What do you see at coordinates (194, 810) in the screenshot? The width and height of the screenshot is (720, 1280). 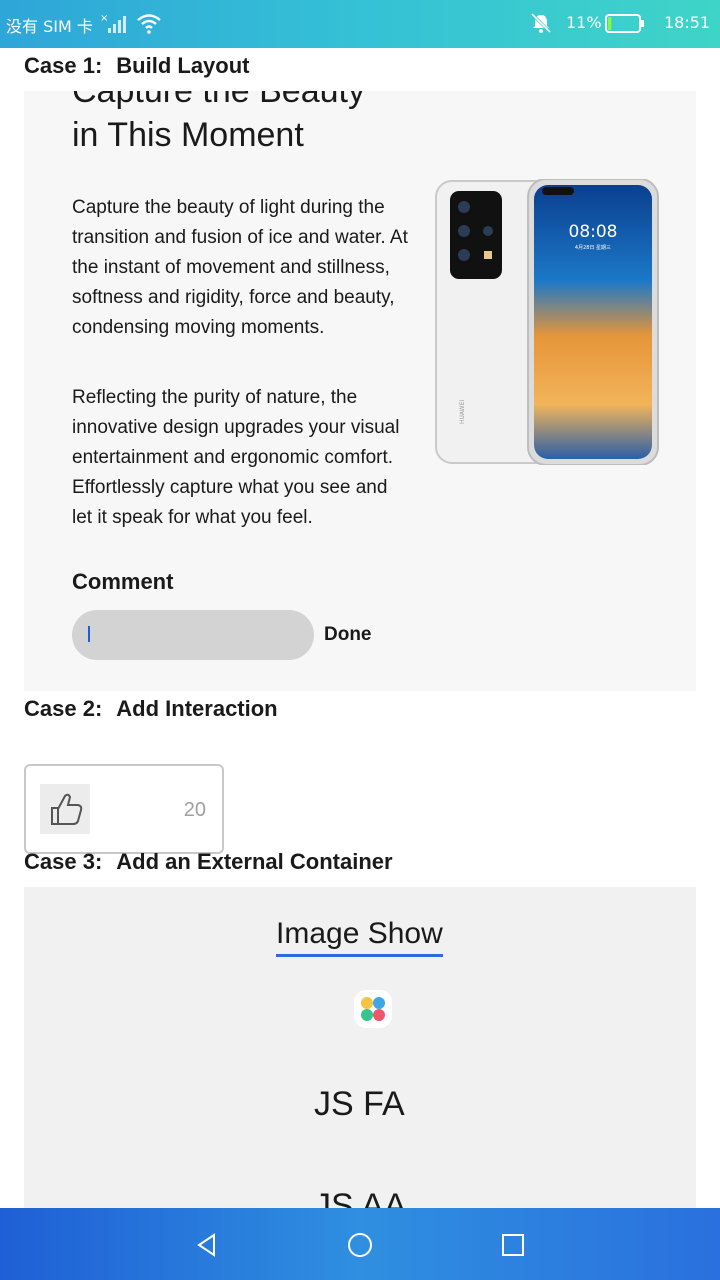 I see `like-count: 20` at bounding box center [194, 810].